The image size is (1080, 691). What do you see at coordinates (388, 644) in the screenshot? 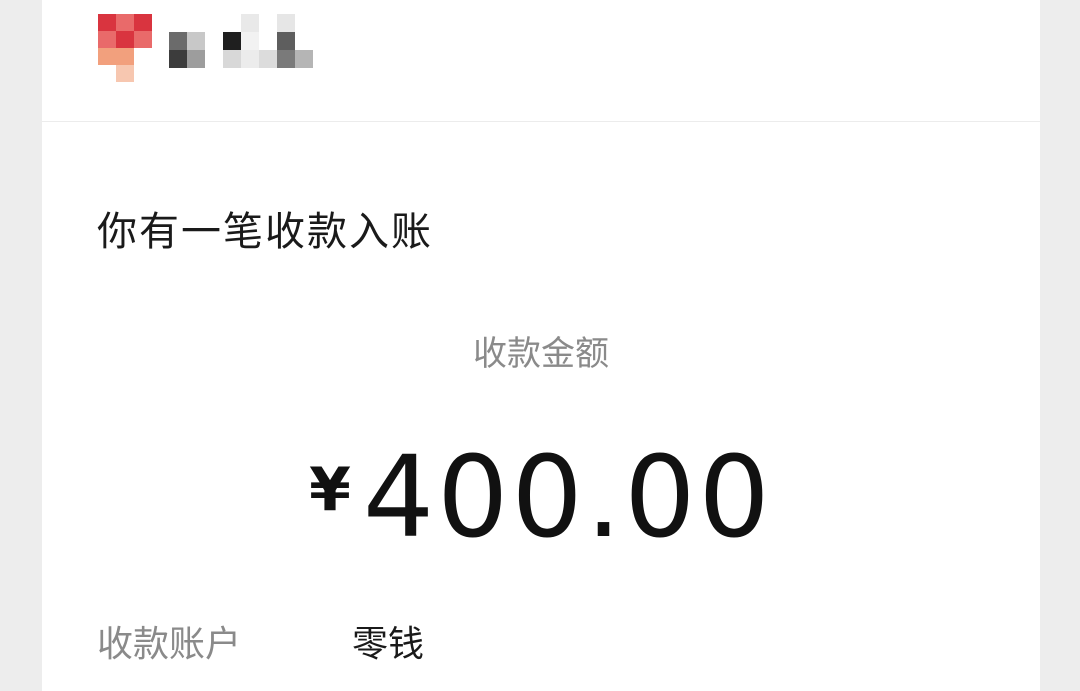
I see `account-value: 零钱` at bounding box center [388, 644].